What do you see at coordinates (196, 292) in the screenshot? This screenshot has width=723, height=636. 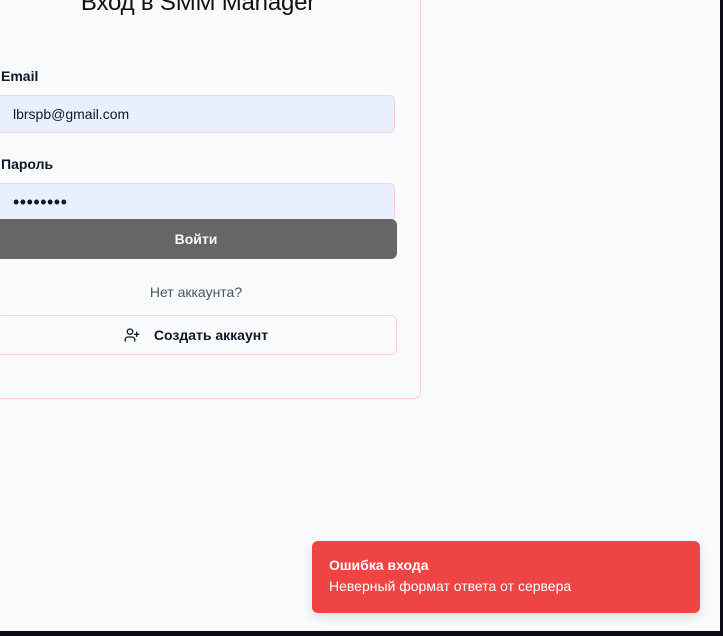 I see `no-account-text: Нет аккаунта?` at bounding box center [196, 292].